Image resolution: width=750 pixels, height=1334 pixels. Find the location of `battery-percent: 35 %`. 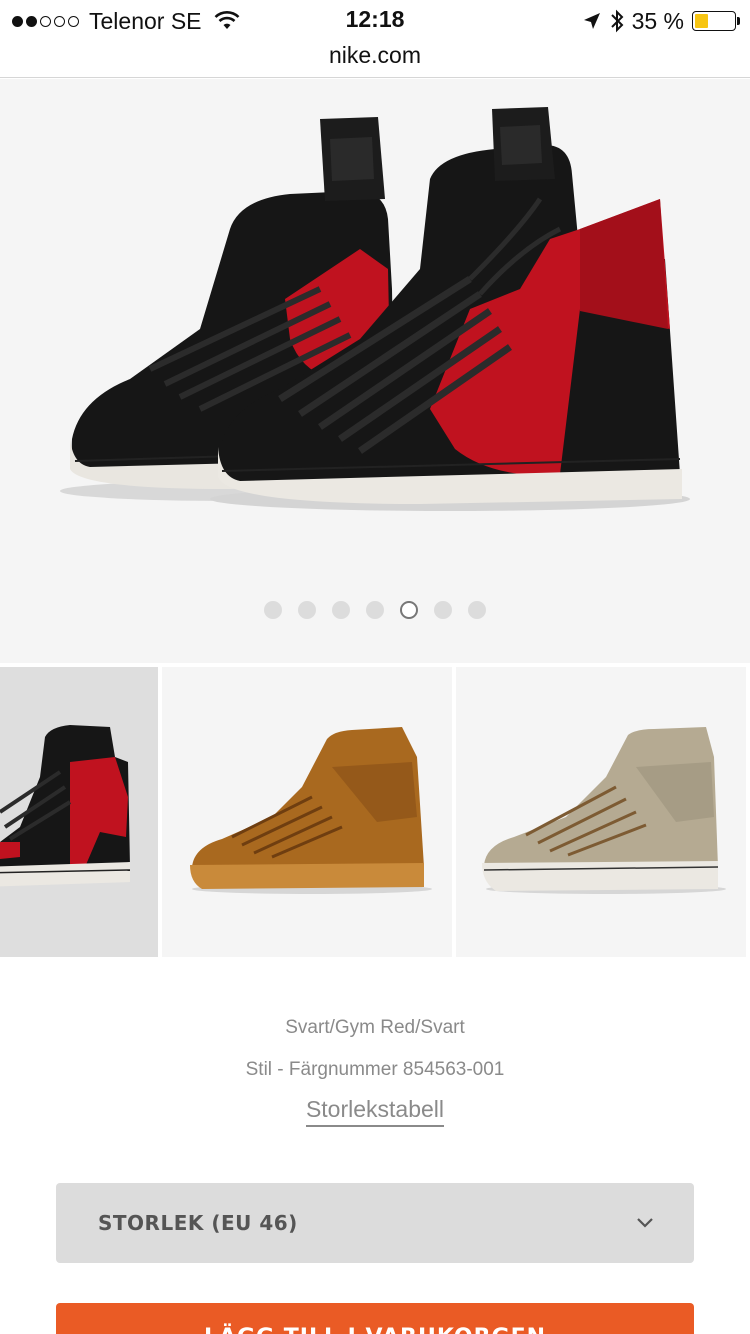

battery-percent: 35 % is located at coordinates (657, 20).